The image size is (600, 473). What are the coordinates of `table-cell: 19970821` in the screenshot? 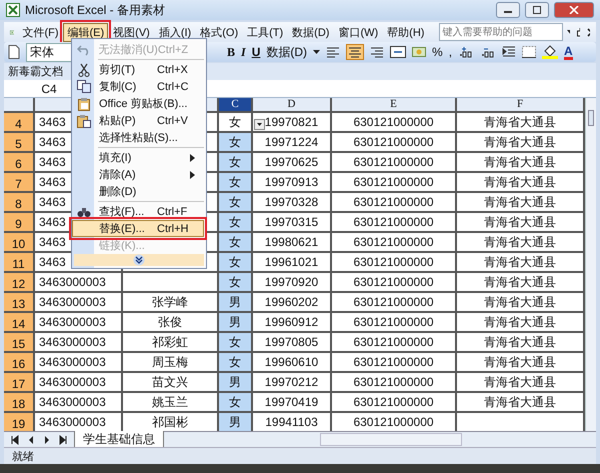 It's located at (291, 122).